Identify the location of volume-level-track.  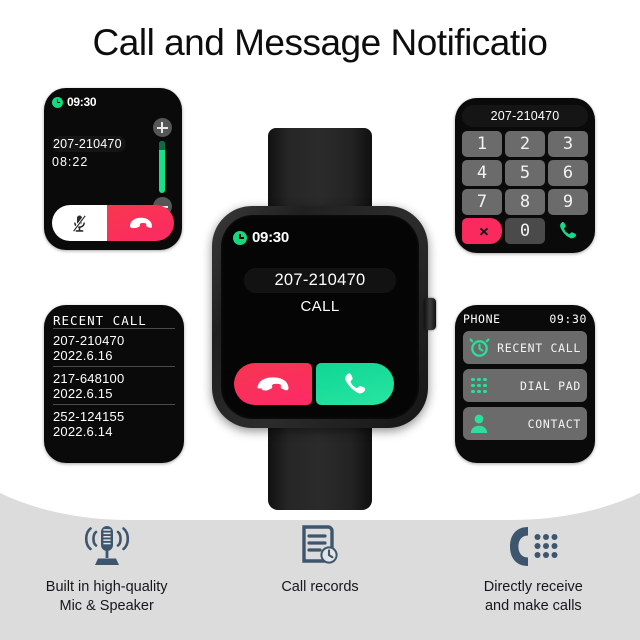
(162, 167).